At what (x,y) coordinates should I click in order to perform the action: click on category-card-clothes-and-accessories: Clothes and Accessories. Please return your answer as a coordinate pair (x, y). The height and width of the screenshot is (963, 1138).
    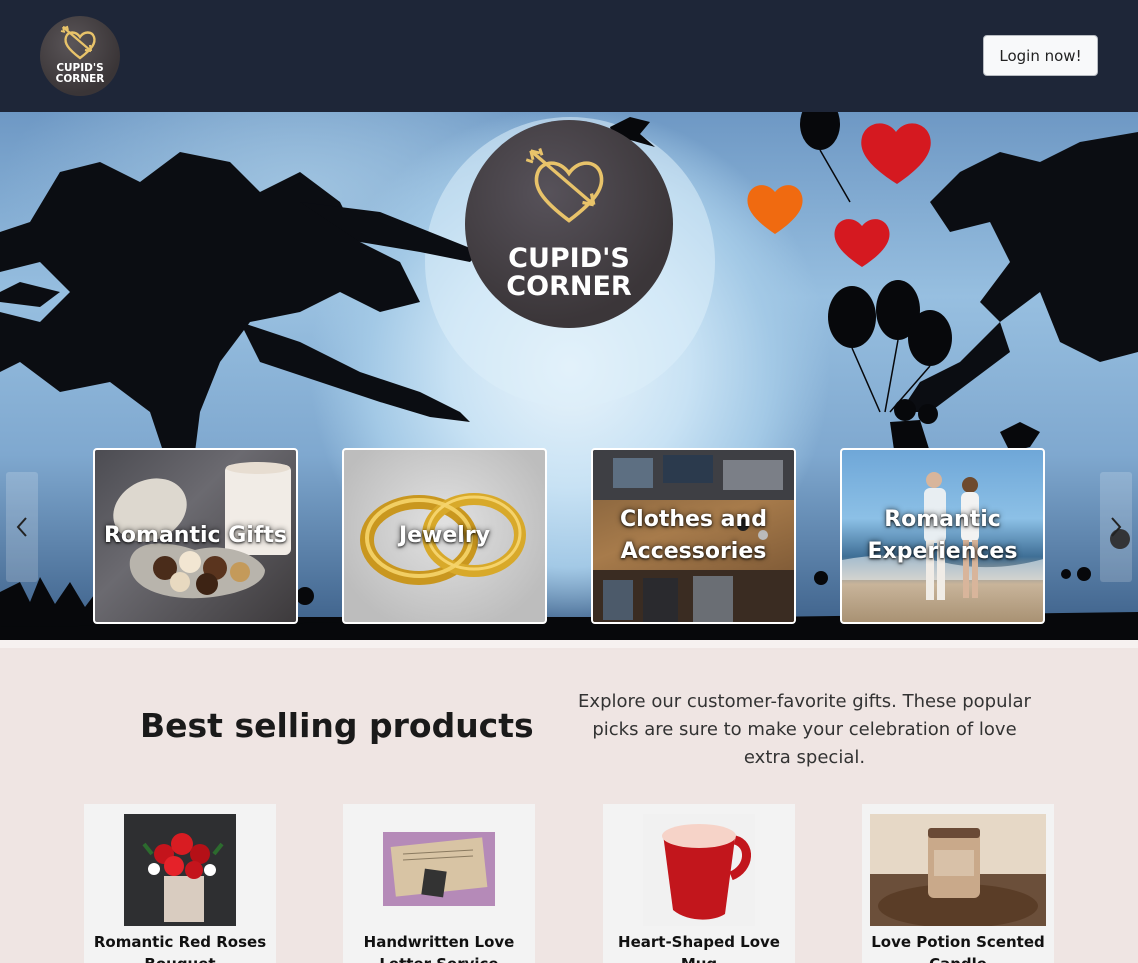
    Looking at the image, I should click on (693, 536).